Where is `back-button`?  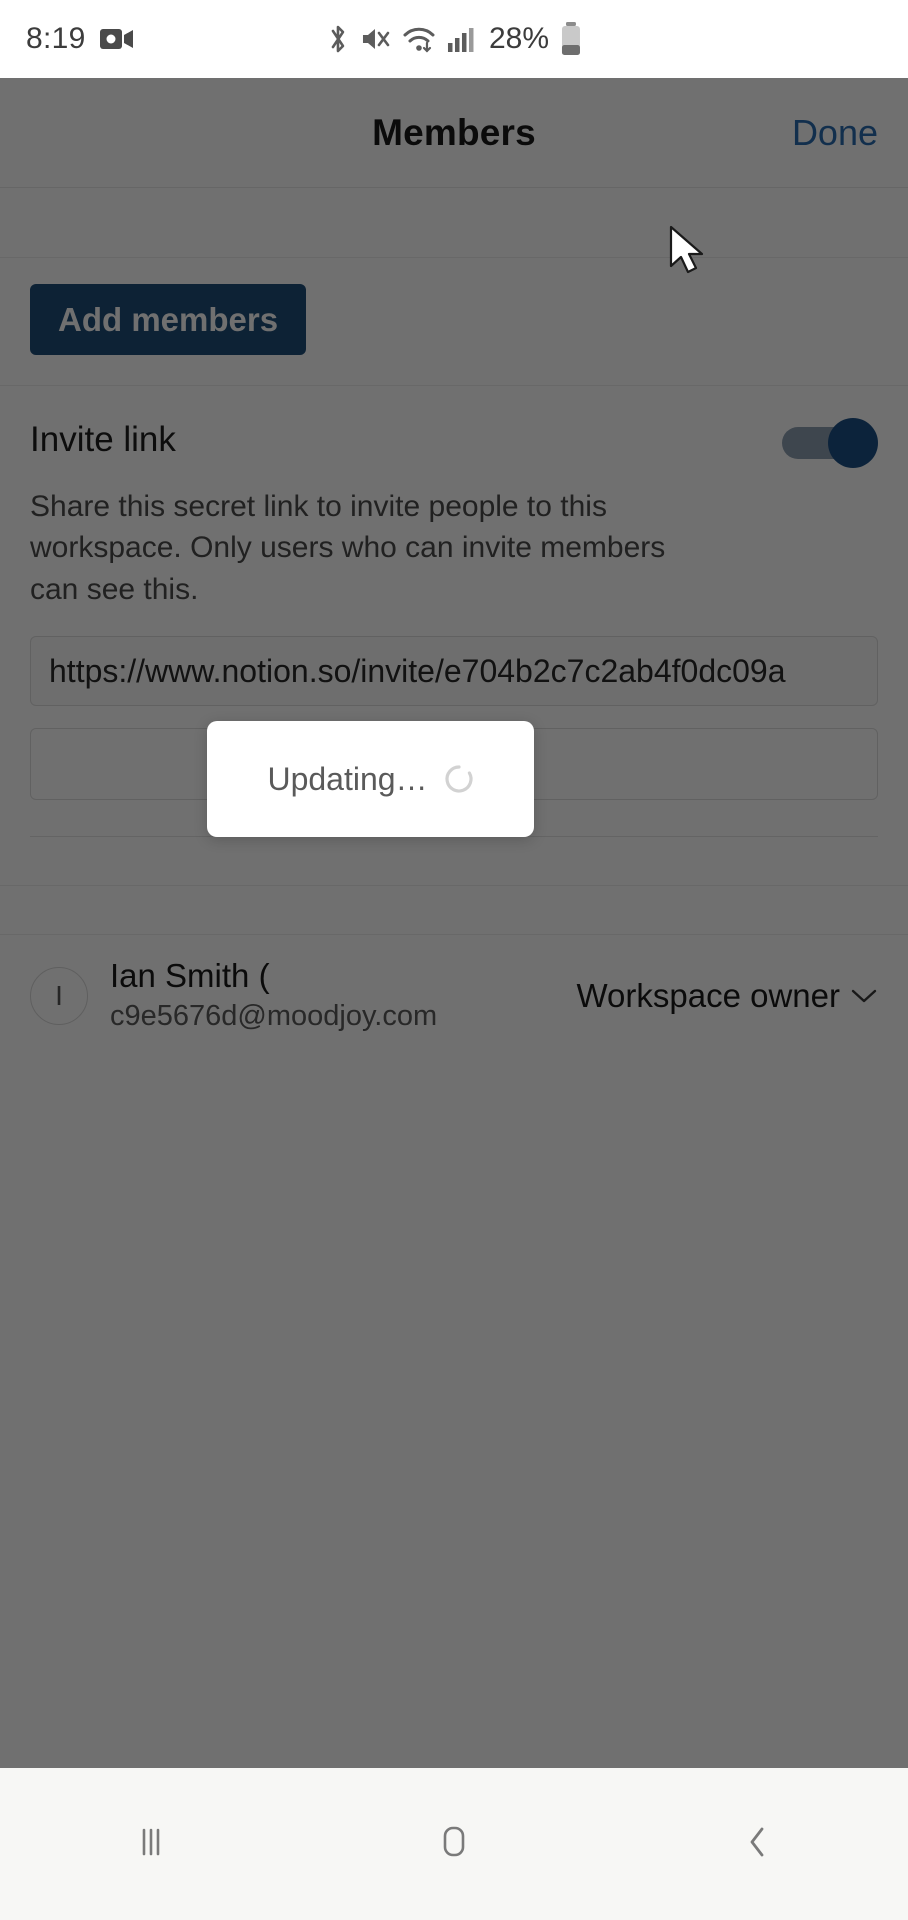 back-button is located at coordinates (757, 1844).